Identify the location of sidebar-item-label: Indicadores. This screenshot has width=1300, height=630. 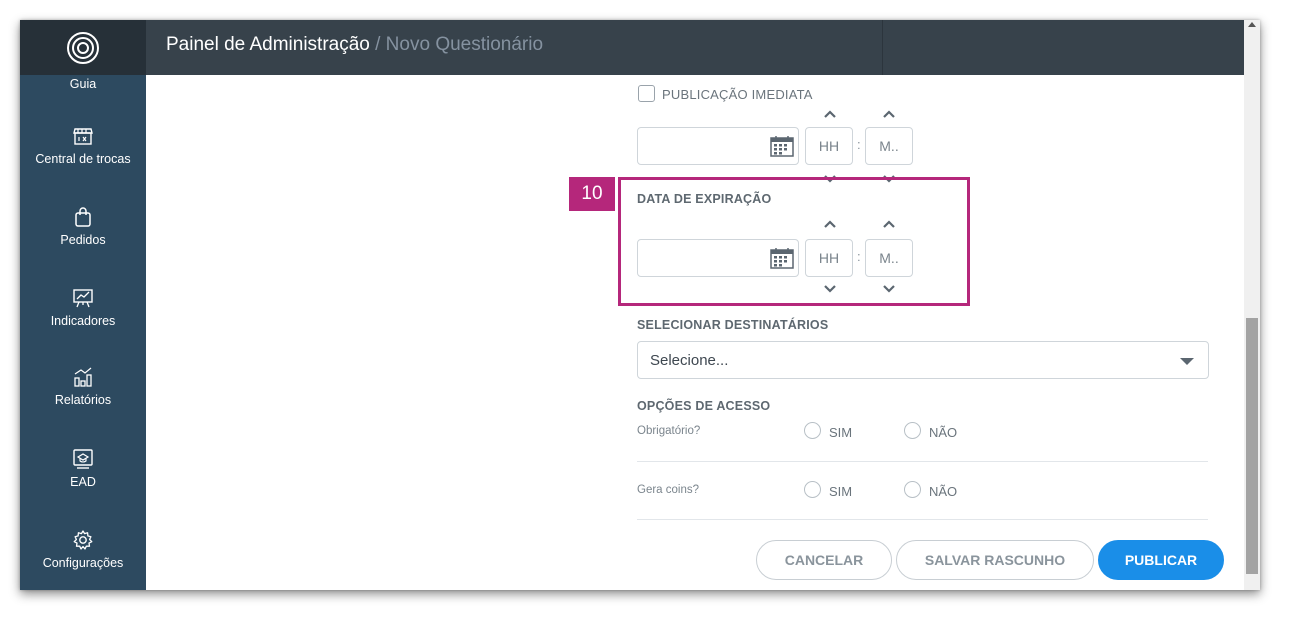
(83, 321).